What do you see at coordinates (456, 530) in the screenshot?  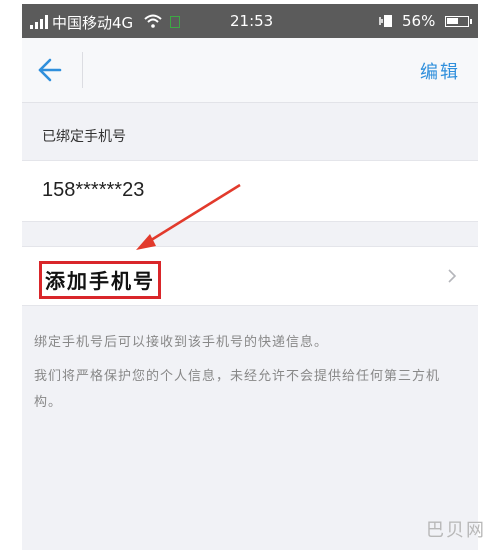 I see `watermark: 巴贝网` at bounding box center [456, 530].